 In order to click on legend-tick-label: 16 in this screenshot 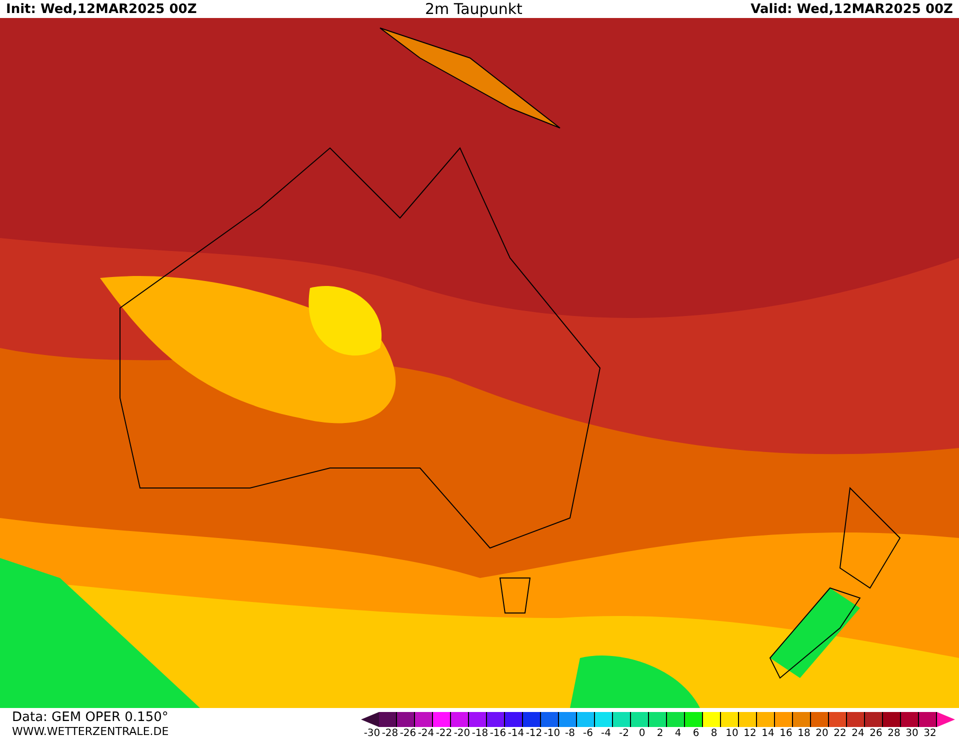, I will do `click(786, 733)`.